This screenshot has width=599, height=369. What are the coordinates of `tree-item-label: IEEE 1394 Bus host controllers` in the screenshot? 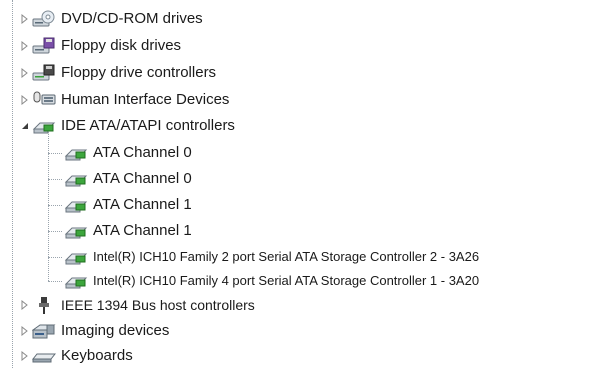 It's located at (158, 305).